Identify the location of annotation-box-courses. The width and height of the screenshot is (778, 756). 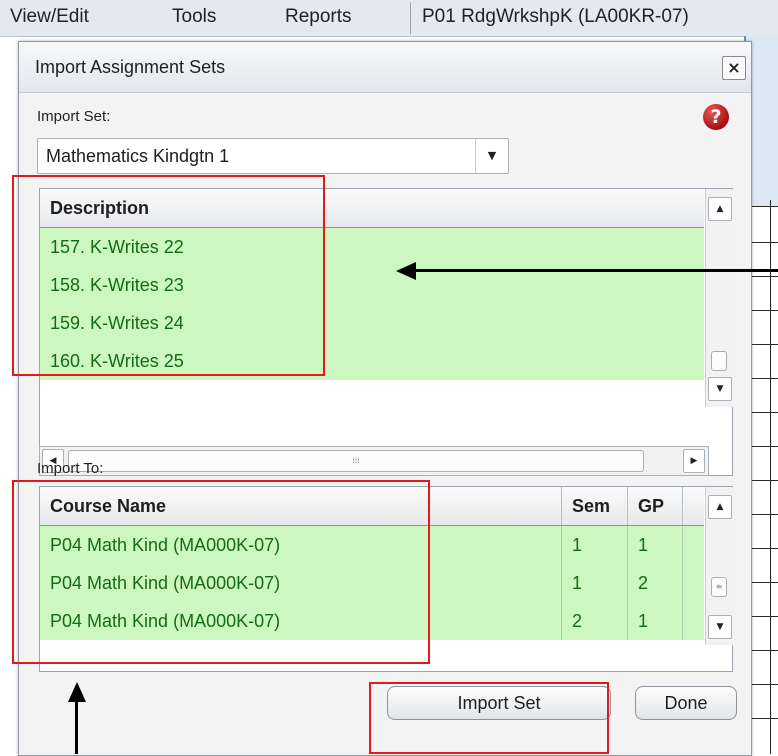
(221, 572).